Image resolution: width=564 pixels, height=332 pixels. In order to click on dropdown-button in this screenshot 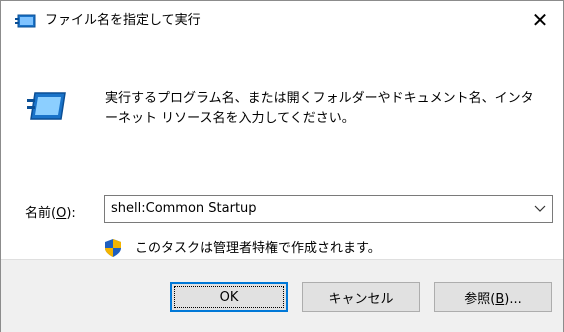, I will do `click(540, 209)`.